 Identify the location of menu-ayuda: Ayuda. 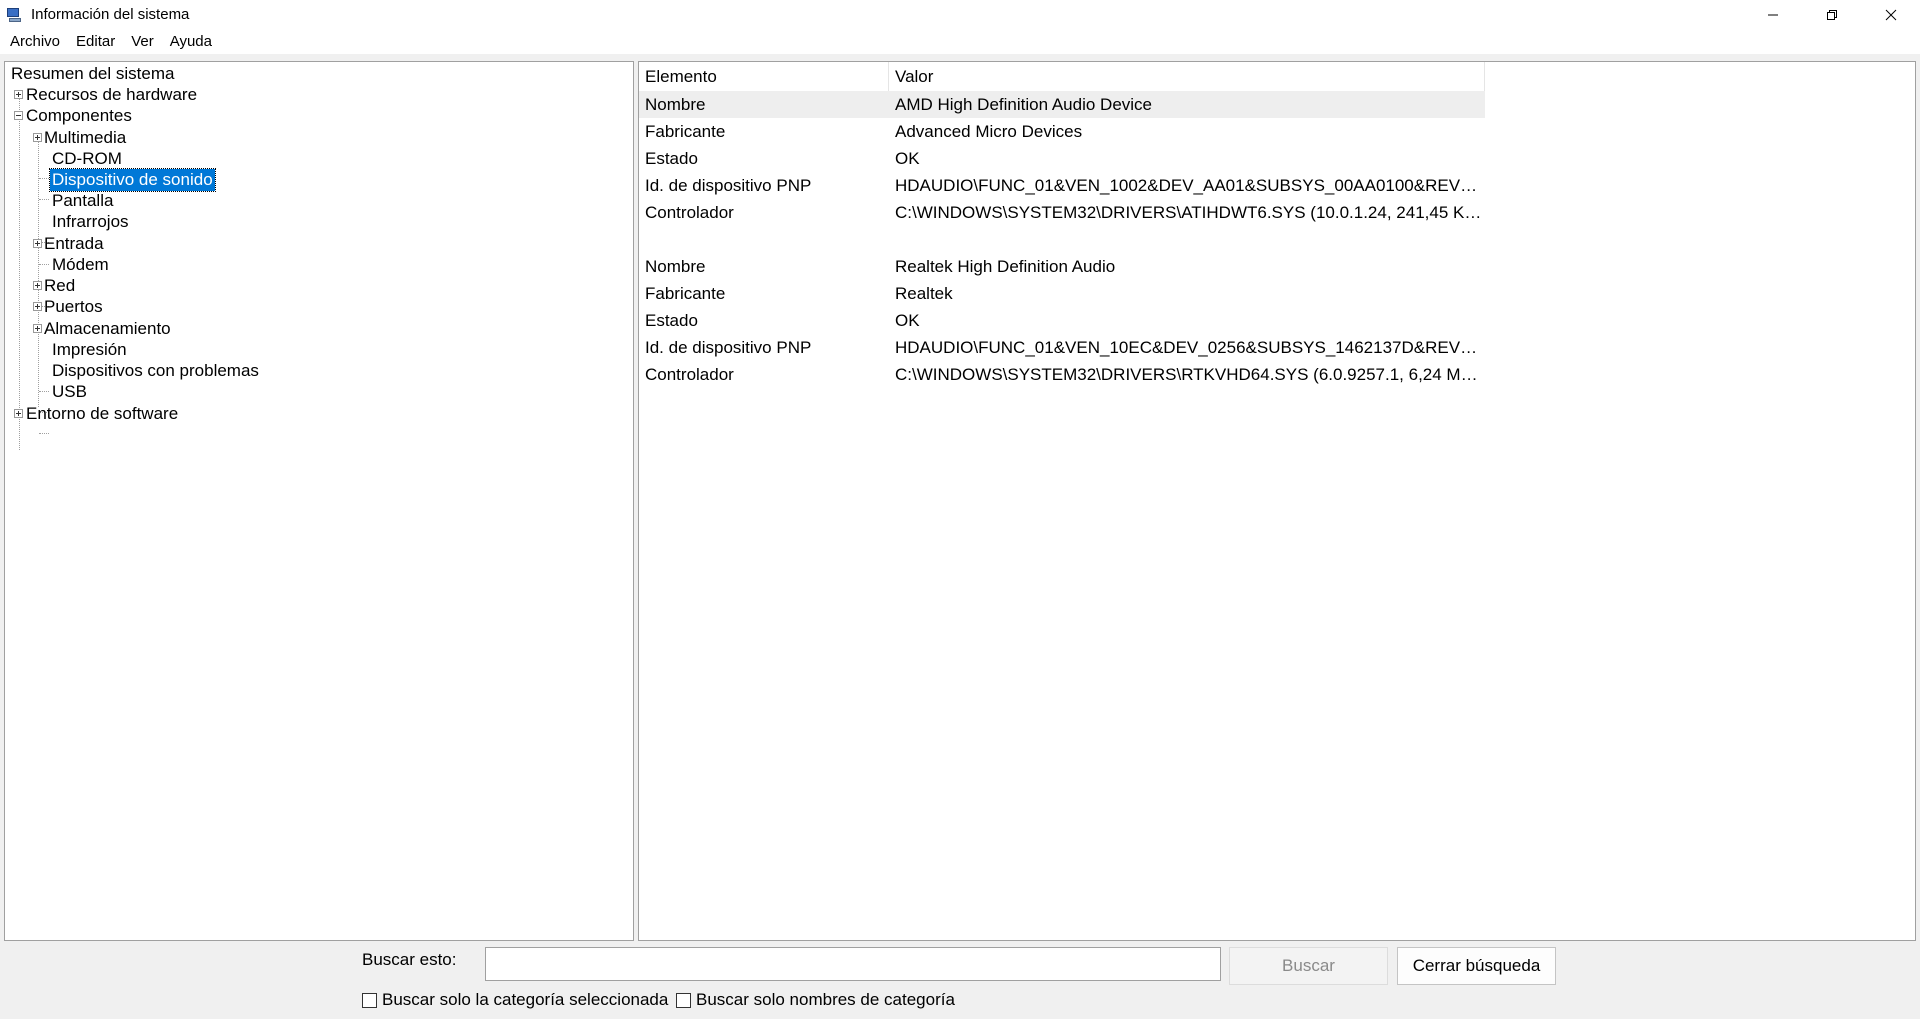
(191, 41).